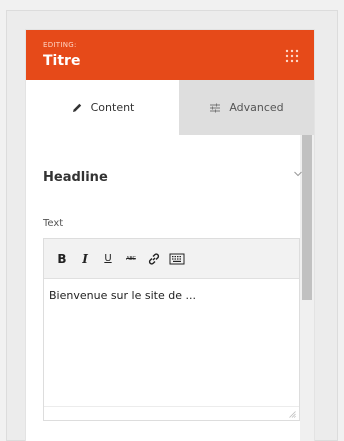 This screenshot has width=344, height=441. Describe the element at coordinates (215, 107) in the screenshot. I see `sliders-icon` at that location.